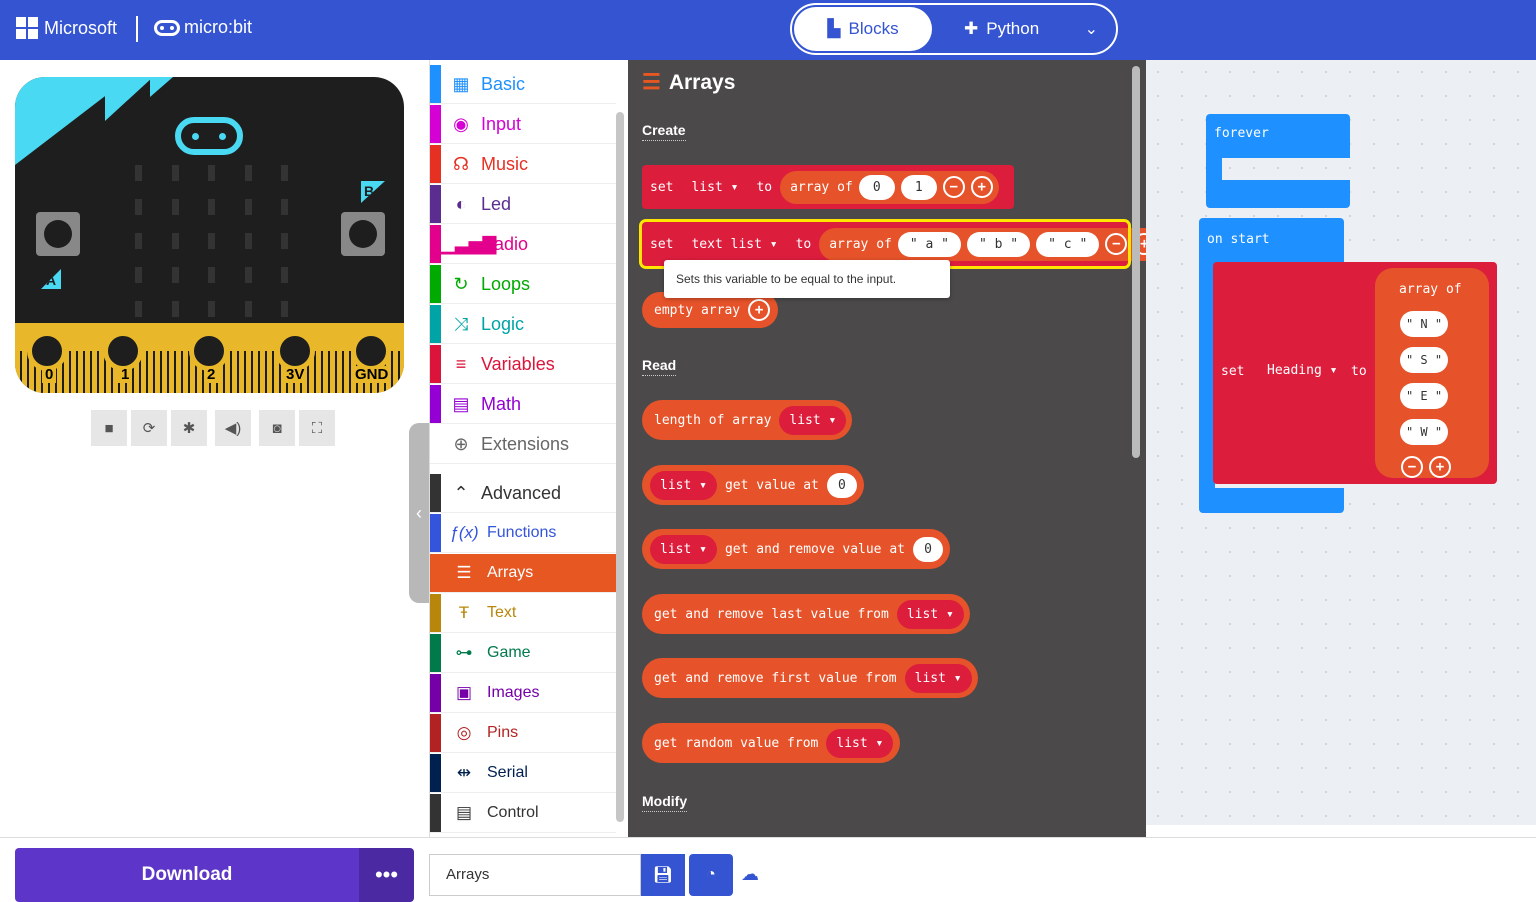 The width and height of the screenshot is (1536, 902). I want to click on toolbox-item-radio: ▁▃▅▇ Radio, so click(523, 244).